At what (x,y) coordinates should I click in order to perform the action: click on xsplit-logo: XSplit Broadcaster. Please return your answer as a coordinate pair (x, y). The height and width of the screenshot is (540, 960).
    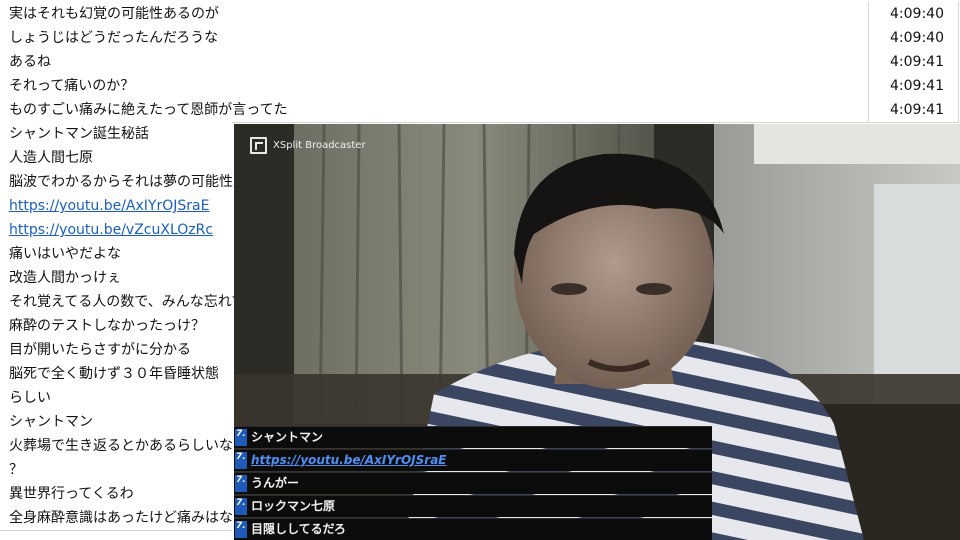
    Looking at the image, I should click on (308, 145).